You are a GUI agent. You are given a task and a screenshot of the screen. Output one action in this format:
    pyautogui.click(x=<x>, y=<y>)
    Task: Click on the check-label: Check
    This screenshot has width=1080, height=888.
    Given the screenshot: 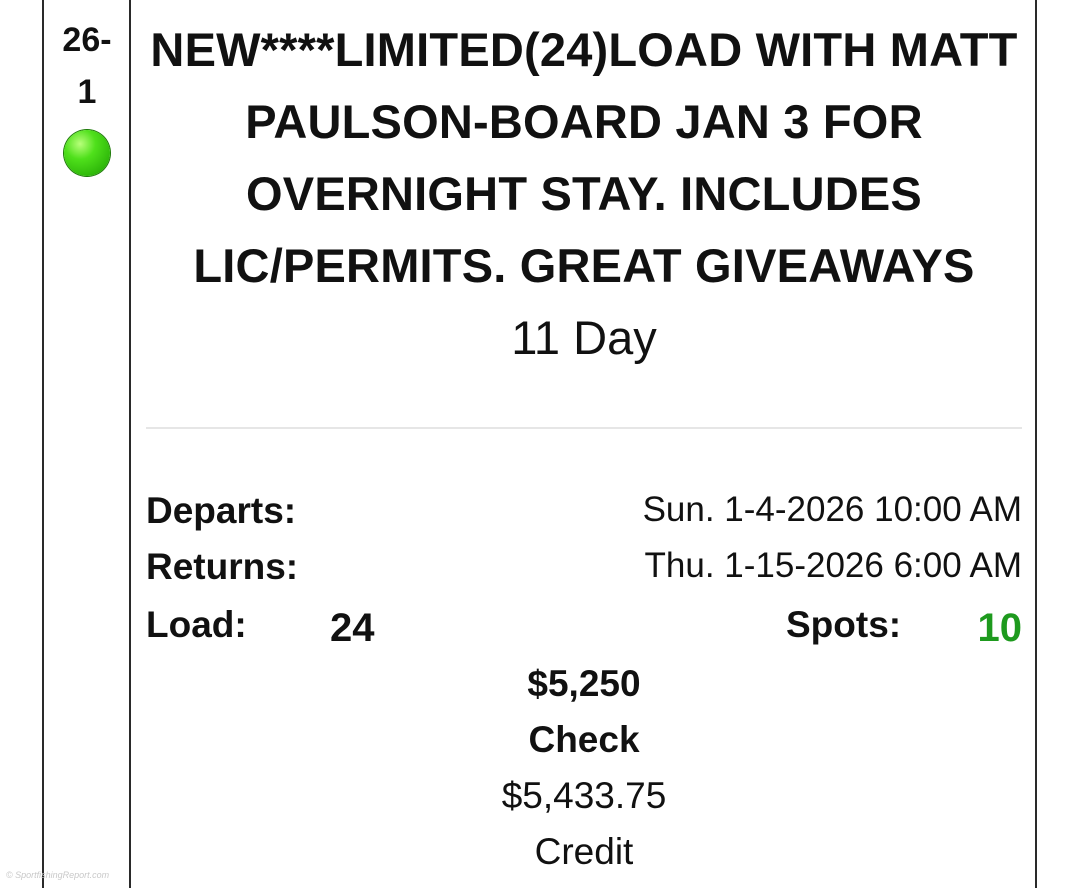 What is the action you would take?
    pyautogui.click(x=584, y=739)
    